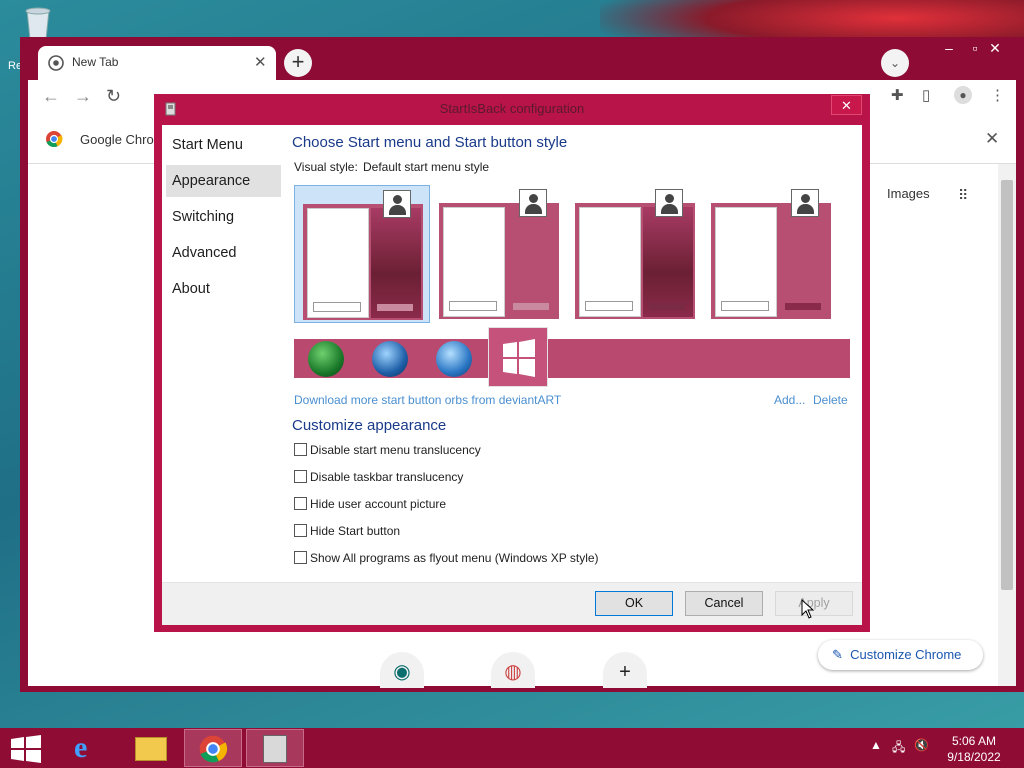 This screenshot has height=768, width=1024. What do you see at coordinates (908, 193) in the screenshot?
I see `images-link: Images` at bounding box center [908, 193].